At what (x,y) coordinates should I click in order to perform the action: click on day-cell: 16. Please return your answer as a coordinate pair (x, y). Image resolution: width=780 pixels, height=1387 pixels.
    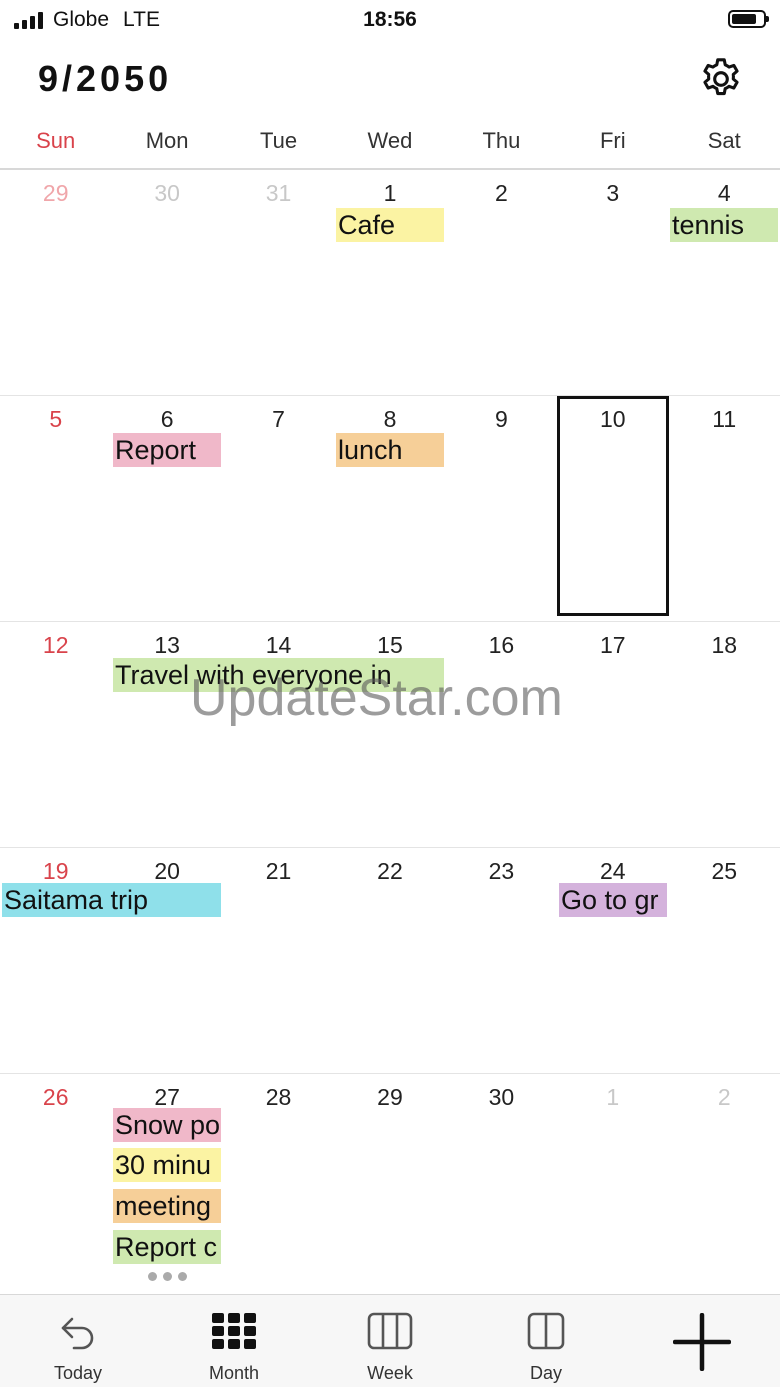
    Looking at the image, I should click on (501, 734).